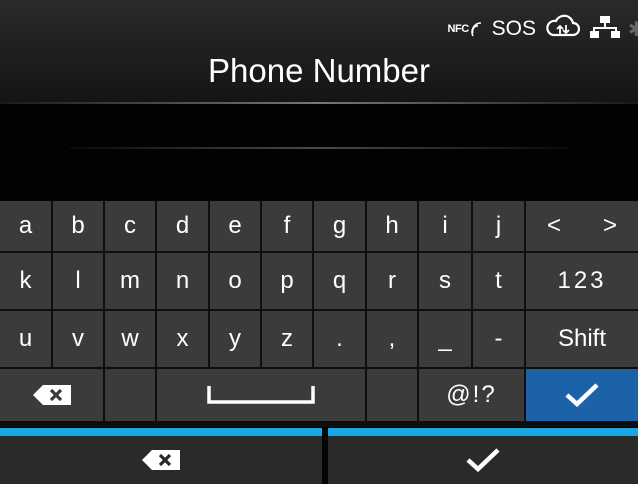 The image size is (638, 484). Describe the element at coordinates (339, 339) in the screenshot. I see `key-period: .` at that location.